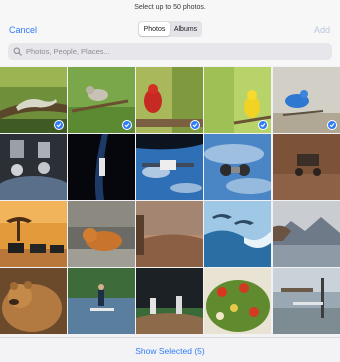 The width and height of the screenshot is (340, 362). I want to click on paddleboard-photo, so click(101, 301).